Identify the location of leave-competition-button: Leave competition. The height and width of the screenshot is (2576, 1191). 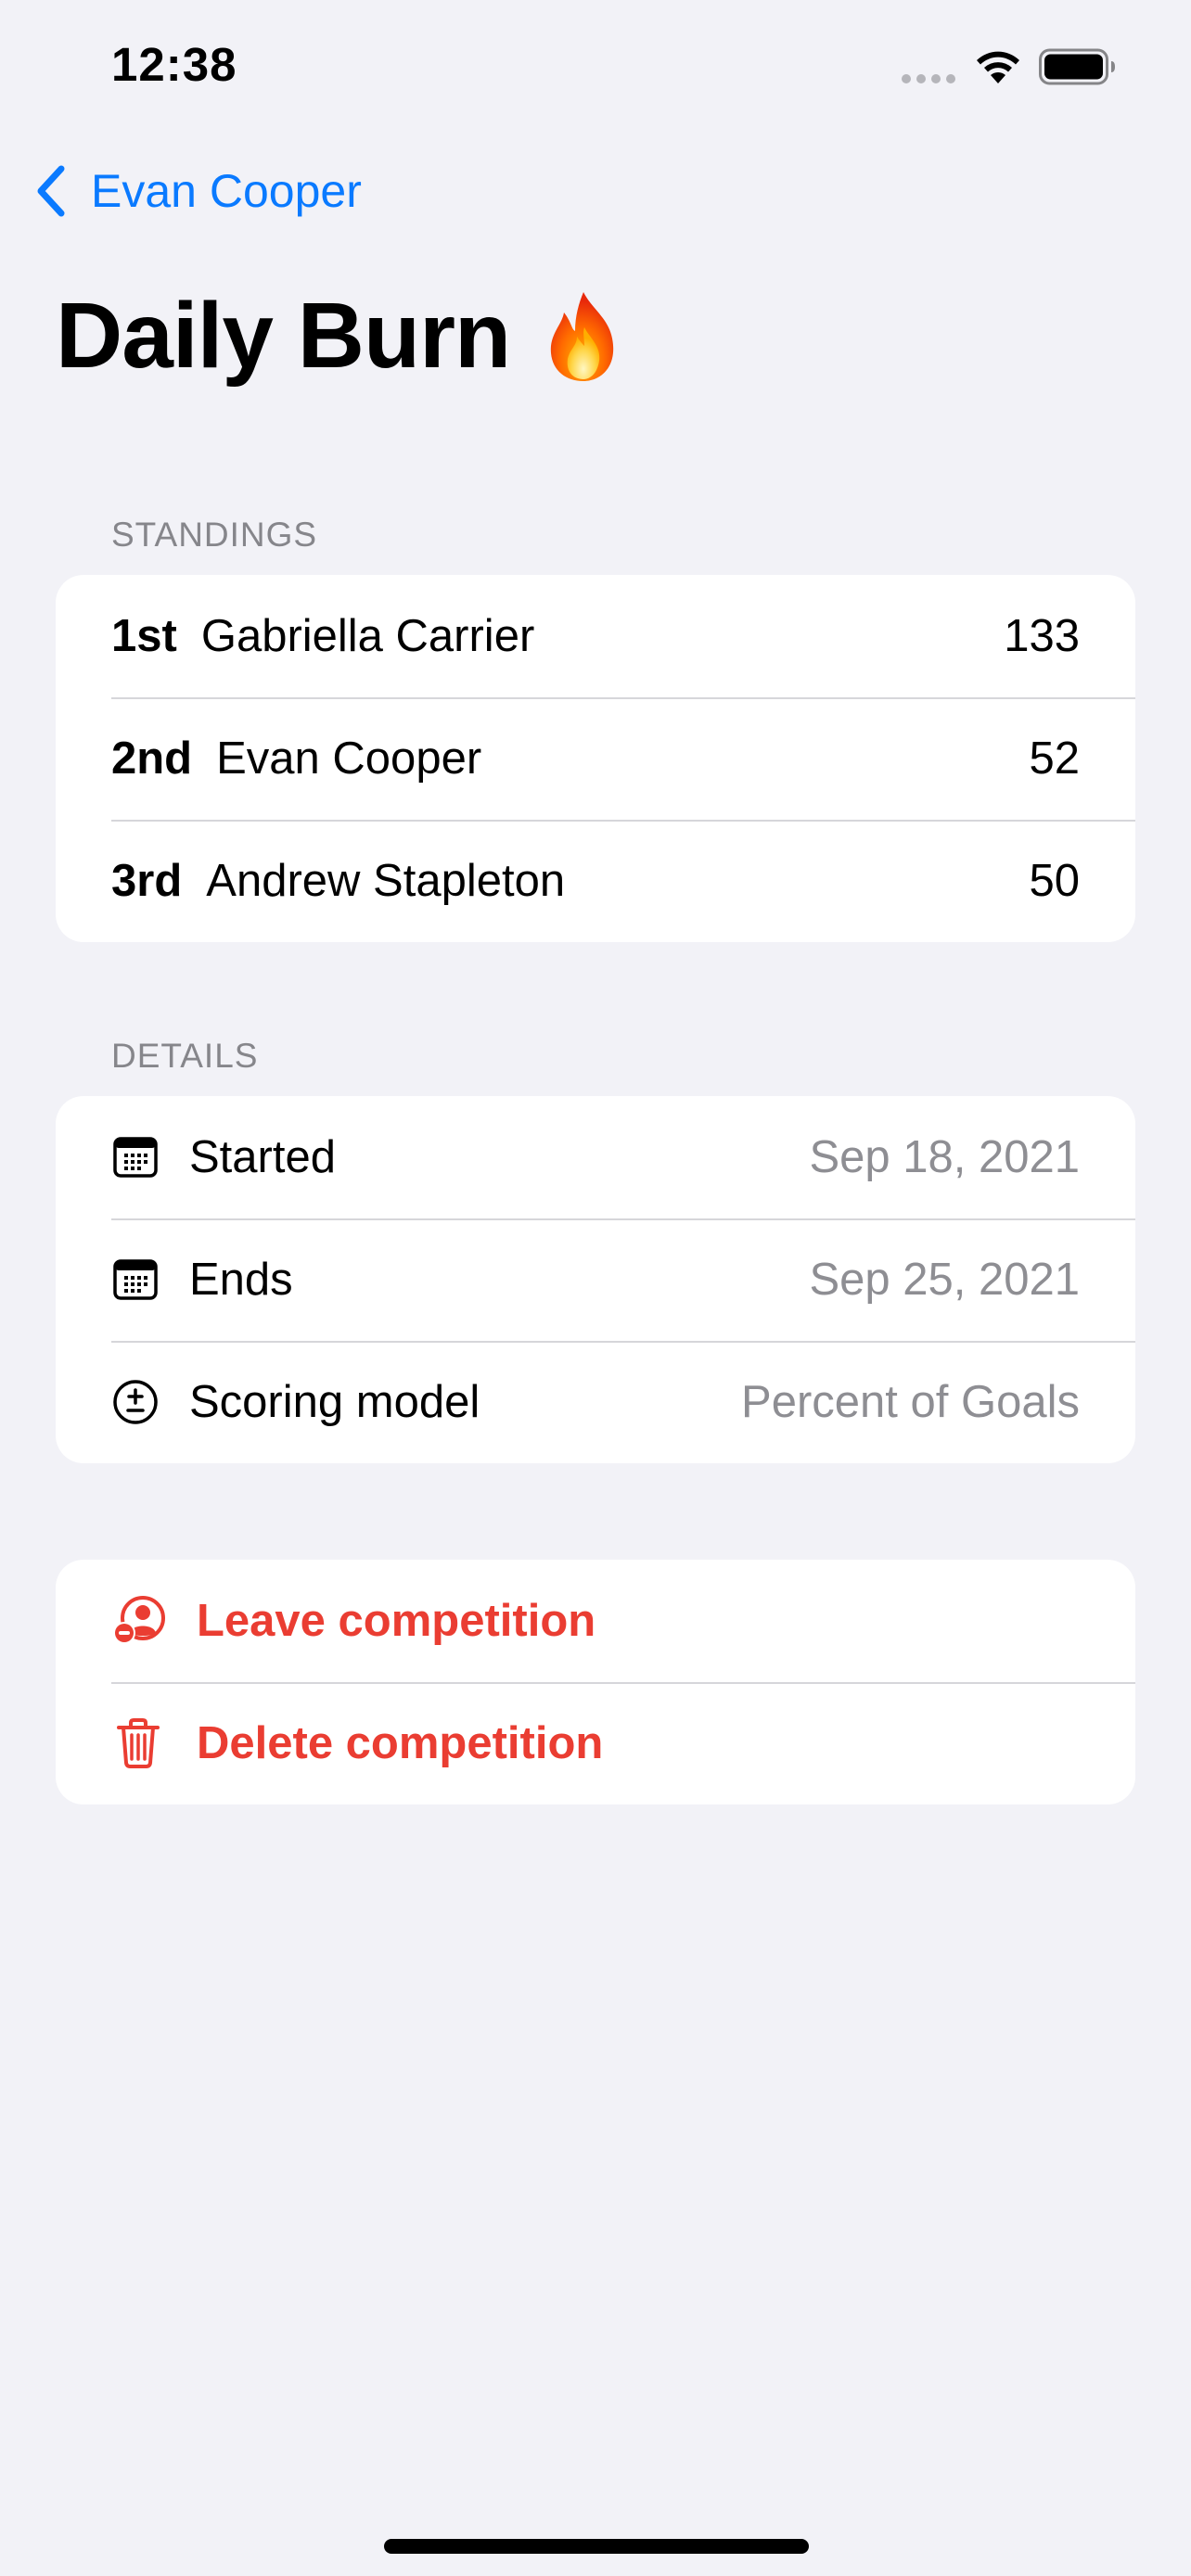
(595, 1621).